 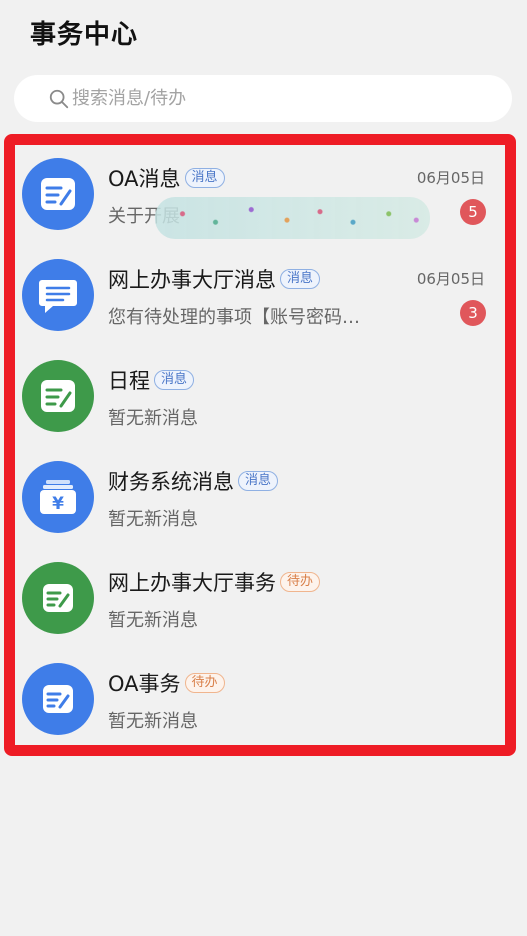 What do you see at coordinates (473, 212) in the screenshot?
I see `unread-badge: 5` at bounding box center [473, 212].